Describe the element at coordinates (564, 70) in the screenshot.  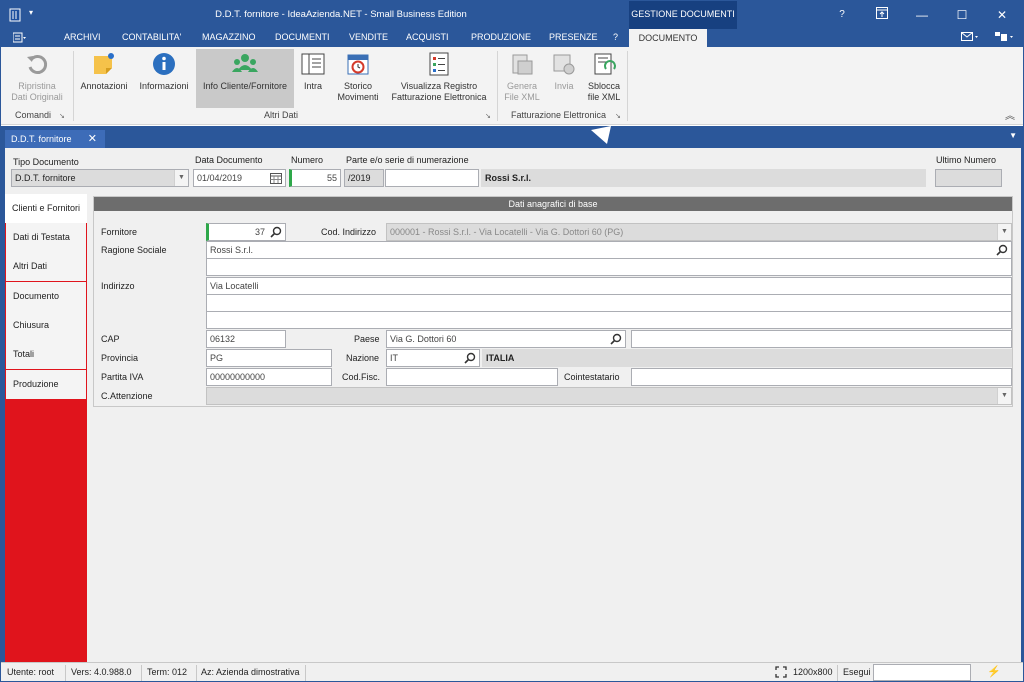
I see `invia-button: Invia` at that location.